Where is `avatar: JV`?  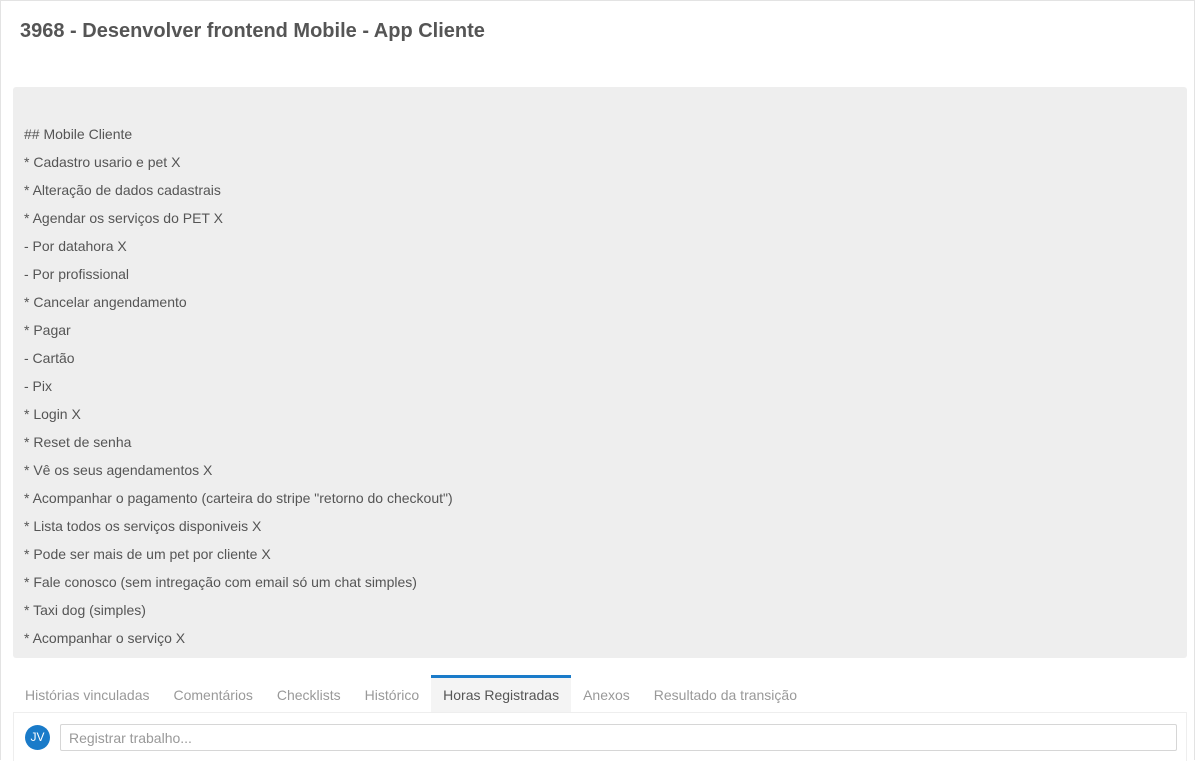 avatar: JV is located at coordinates (37, 737).